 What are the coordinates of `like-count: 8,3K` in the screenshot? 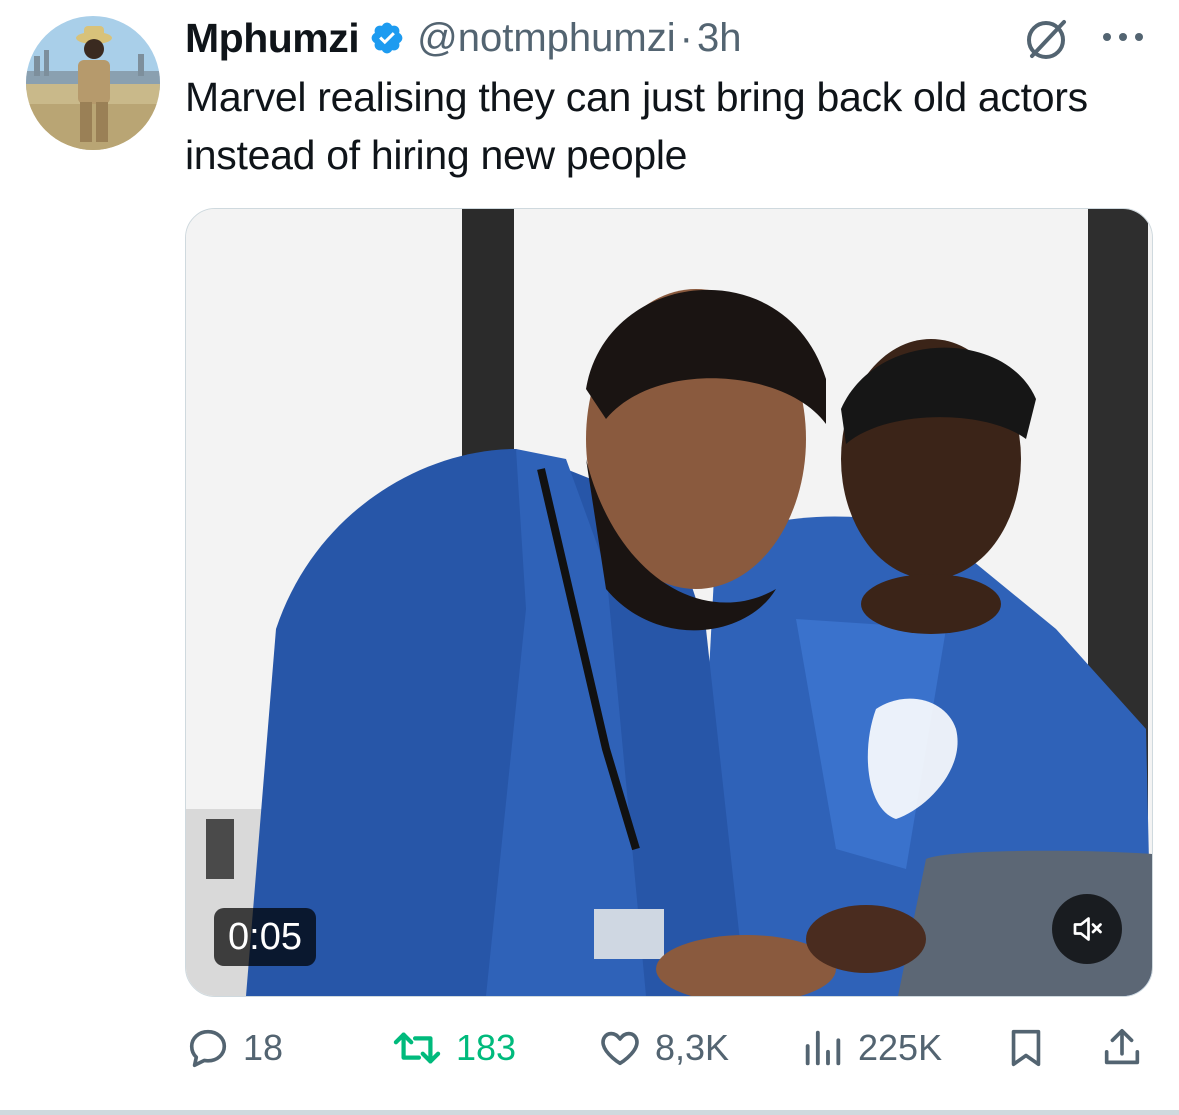 It's located at (692, 1047).